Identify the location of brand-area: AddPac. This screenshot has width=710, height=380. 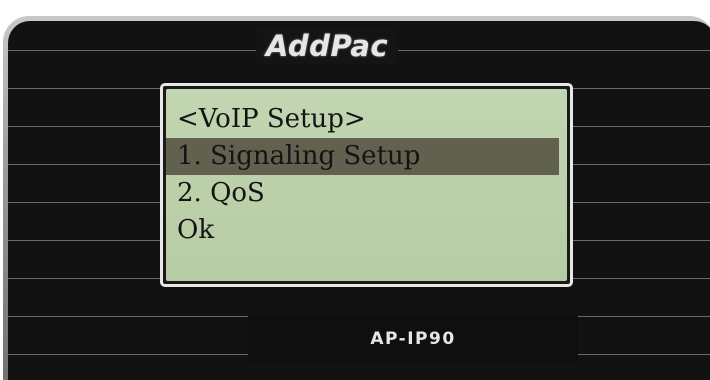
(359, 46).